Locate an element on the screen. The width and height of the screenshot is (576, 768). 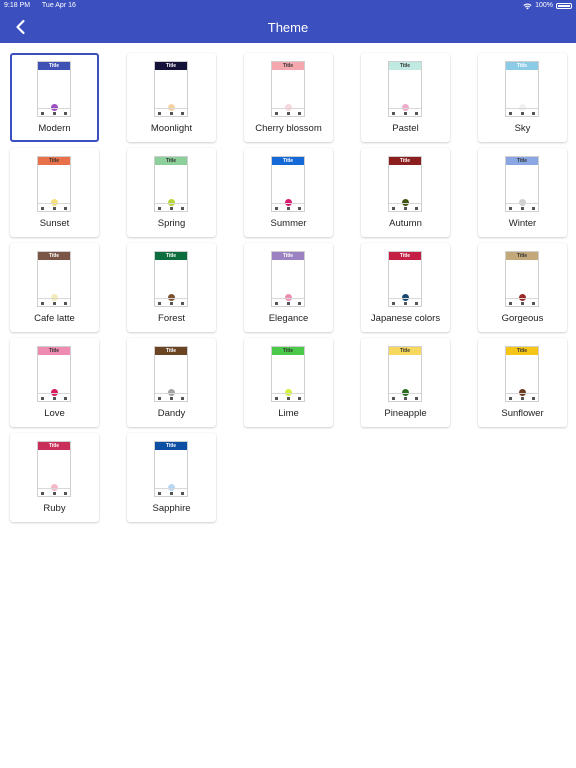
theme-card: Title Sapphire is located at coordinates (171, 477).